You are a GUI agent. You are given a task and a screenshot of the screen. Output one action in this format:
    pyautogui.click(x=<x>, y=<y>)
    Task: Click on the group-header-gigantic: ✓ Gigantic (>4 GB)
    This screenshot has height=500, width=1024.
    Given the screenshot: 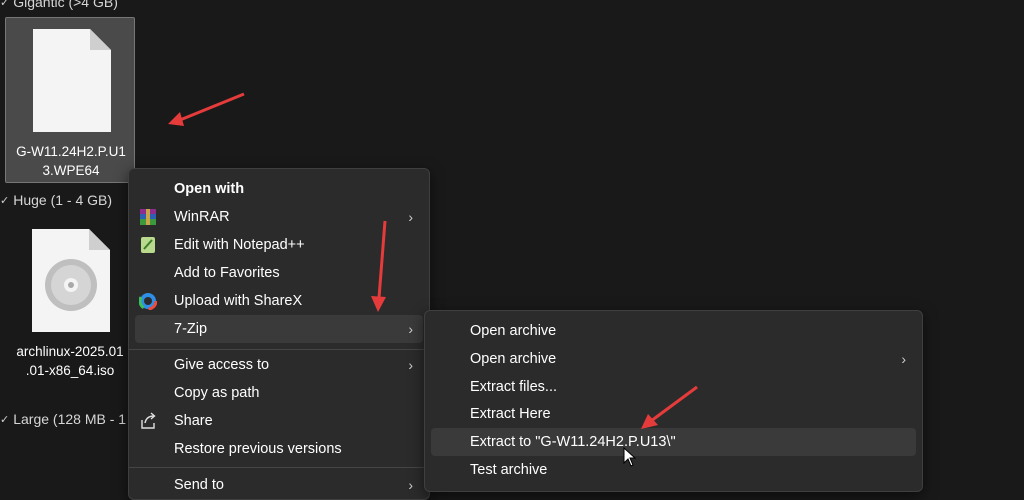 What is the action you would take?
    pyautogui.click(x=59, y=5)
    